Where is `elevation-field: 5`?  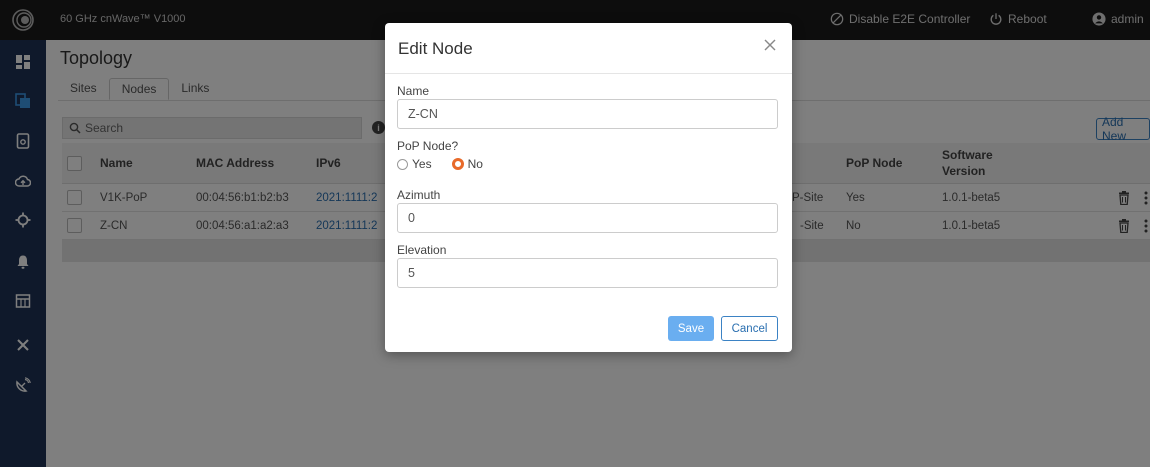
elevation-field: 5 is located at coordinates (587, 273).